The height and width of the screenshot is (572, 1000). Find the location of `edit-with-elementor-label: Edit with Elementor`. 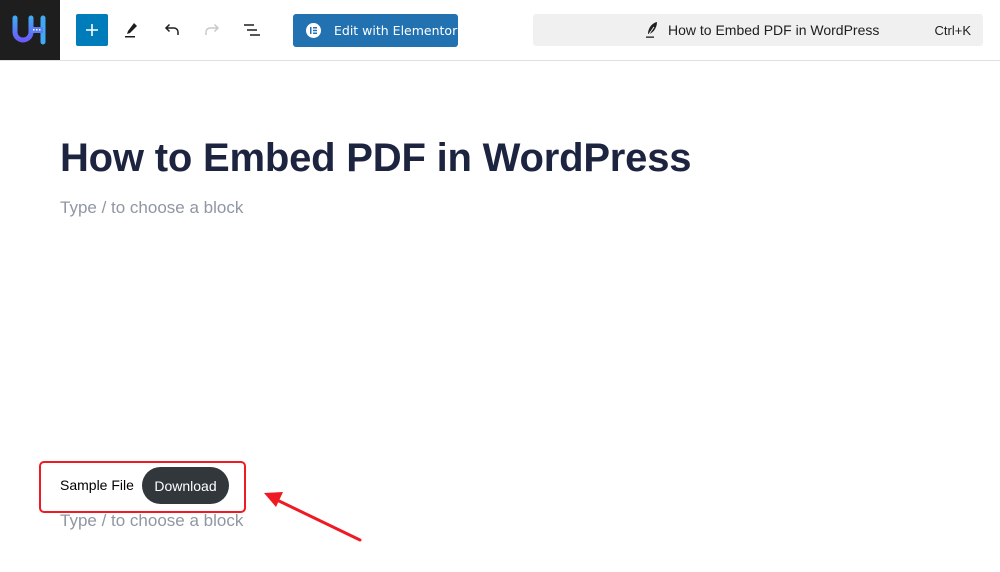

edit-with-elementor-label: Edit with Elementor is located at coordinates (396, 30).